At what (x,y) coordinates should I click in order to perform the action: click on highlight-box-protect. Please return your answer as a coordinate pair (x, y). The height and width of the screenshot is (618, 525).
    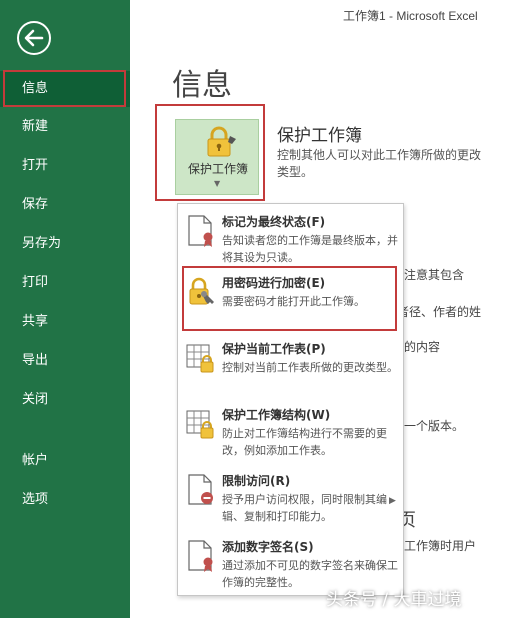
    Looking at the image, I should click on (210, 152).